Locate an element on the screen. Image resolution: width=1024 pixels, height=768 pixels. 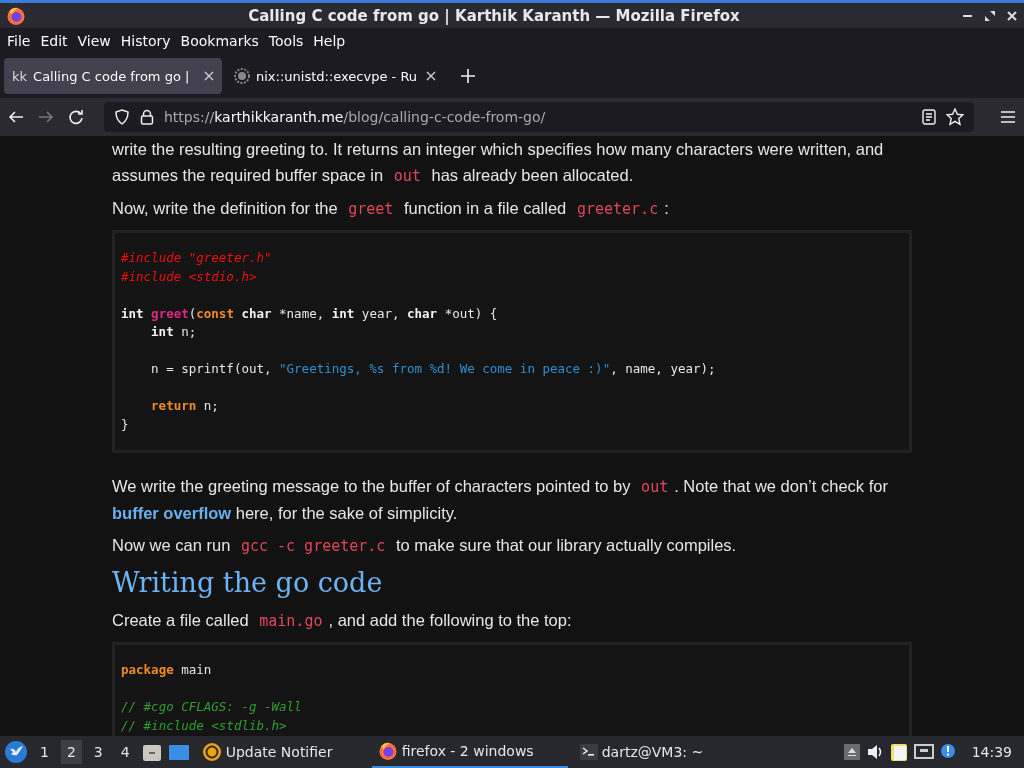
taskbar-task: Update Notifier is located at coordinates (280, 752).